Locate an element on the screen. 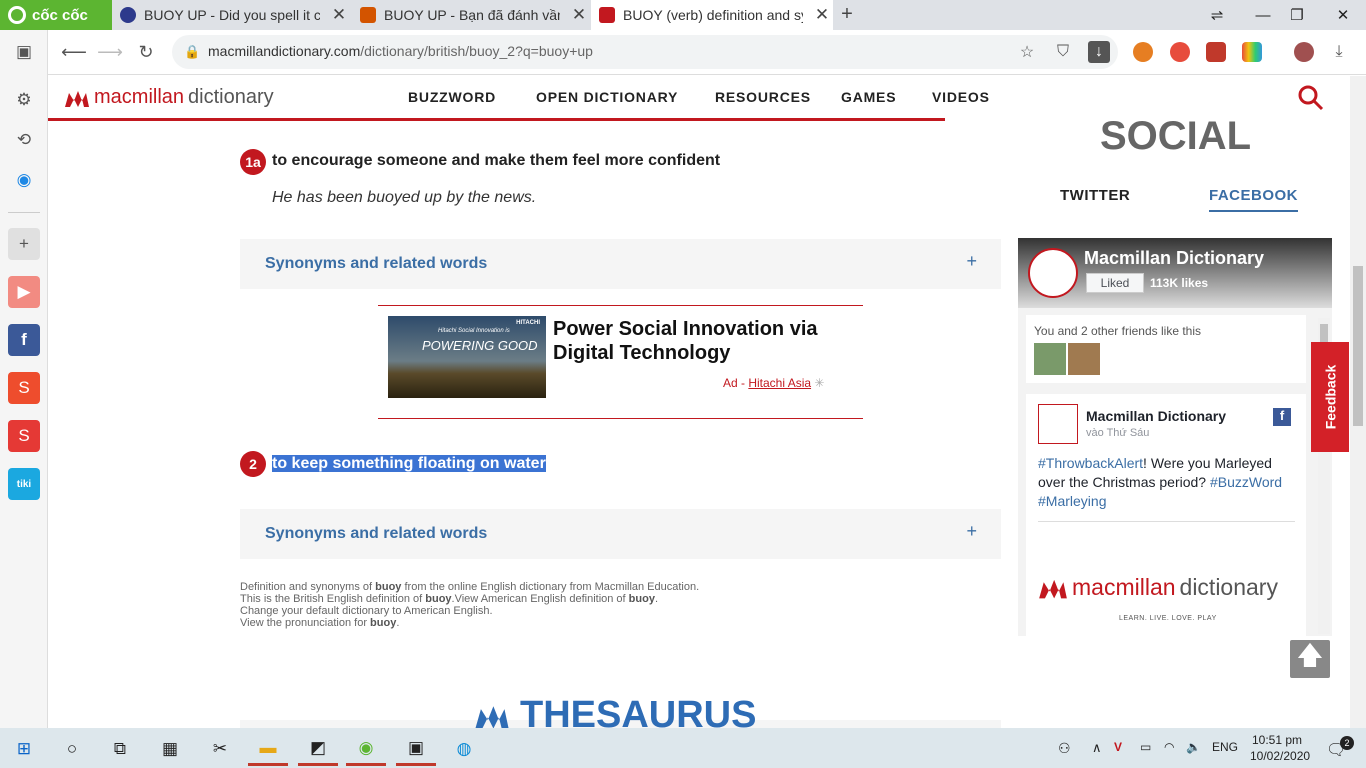 This screenshot has width=1366, height=768. forward-button: ⟶ is located at coordinates (110, 52).